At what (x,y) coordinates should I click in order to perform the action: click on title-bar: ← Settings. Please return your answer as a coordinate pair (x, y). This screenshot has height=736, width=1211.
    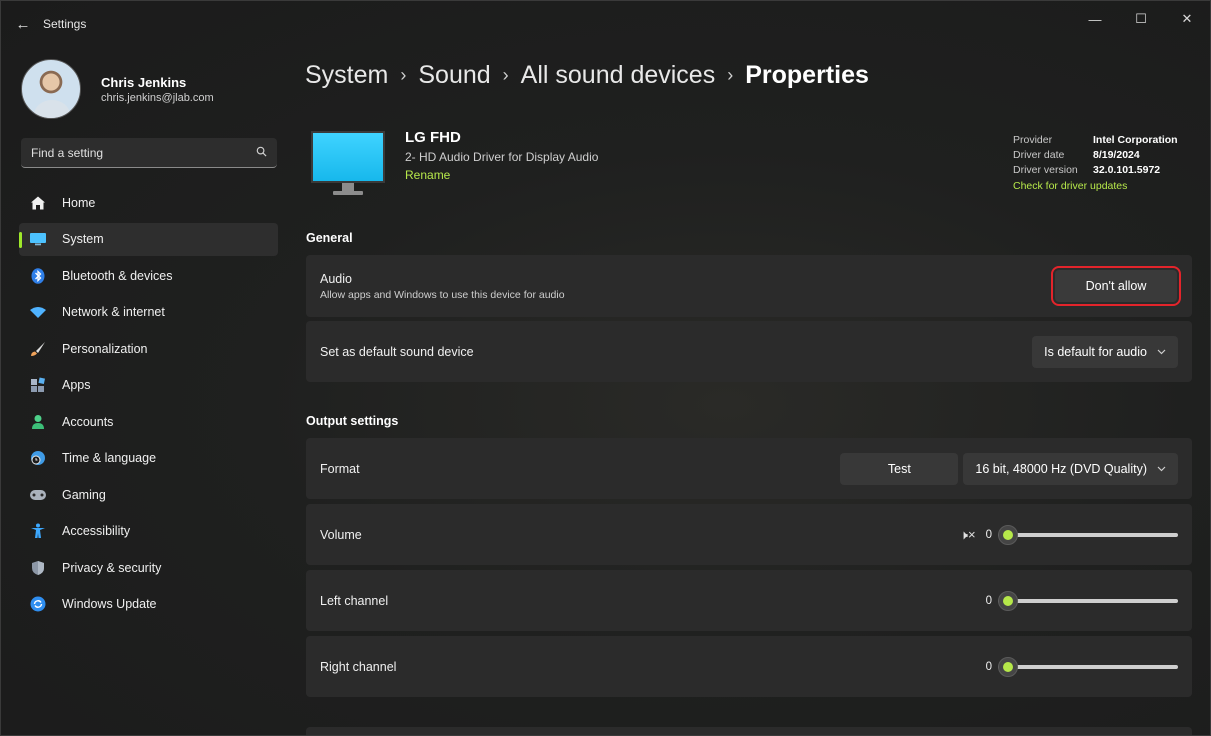
    Looking at the image, I should click on (605, 24).